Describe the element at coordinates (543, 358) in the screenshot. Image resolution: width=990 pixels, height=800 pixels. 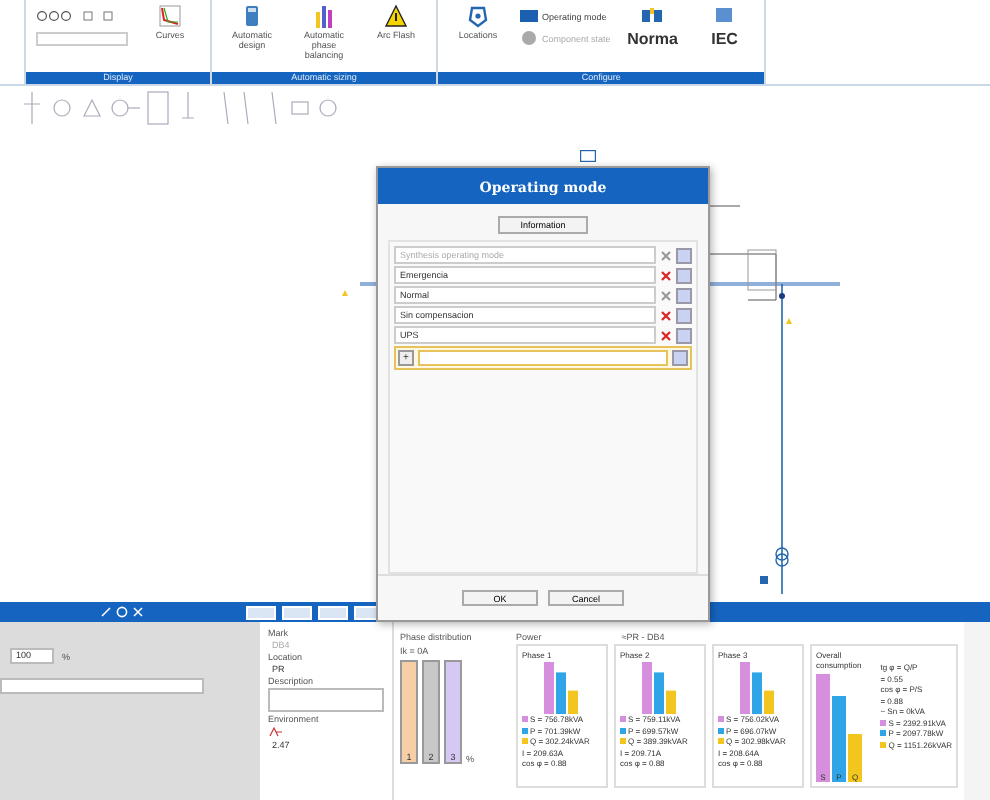
I see `new-mode-field` at that location.